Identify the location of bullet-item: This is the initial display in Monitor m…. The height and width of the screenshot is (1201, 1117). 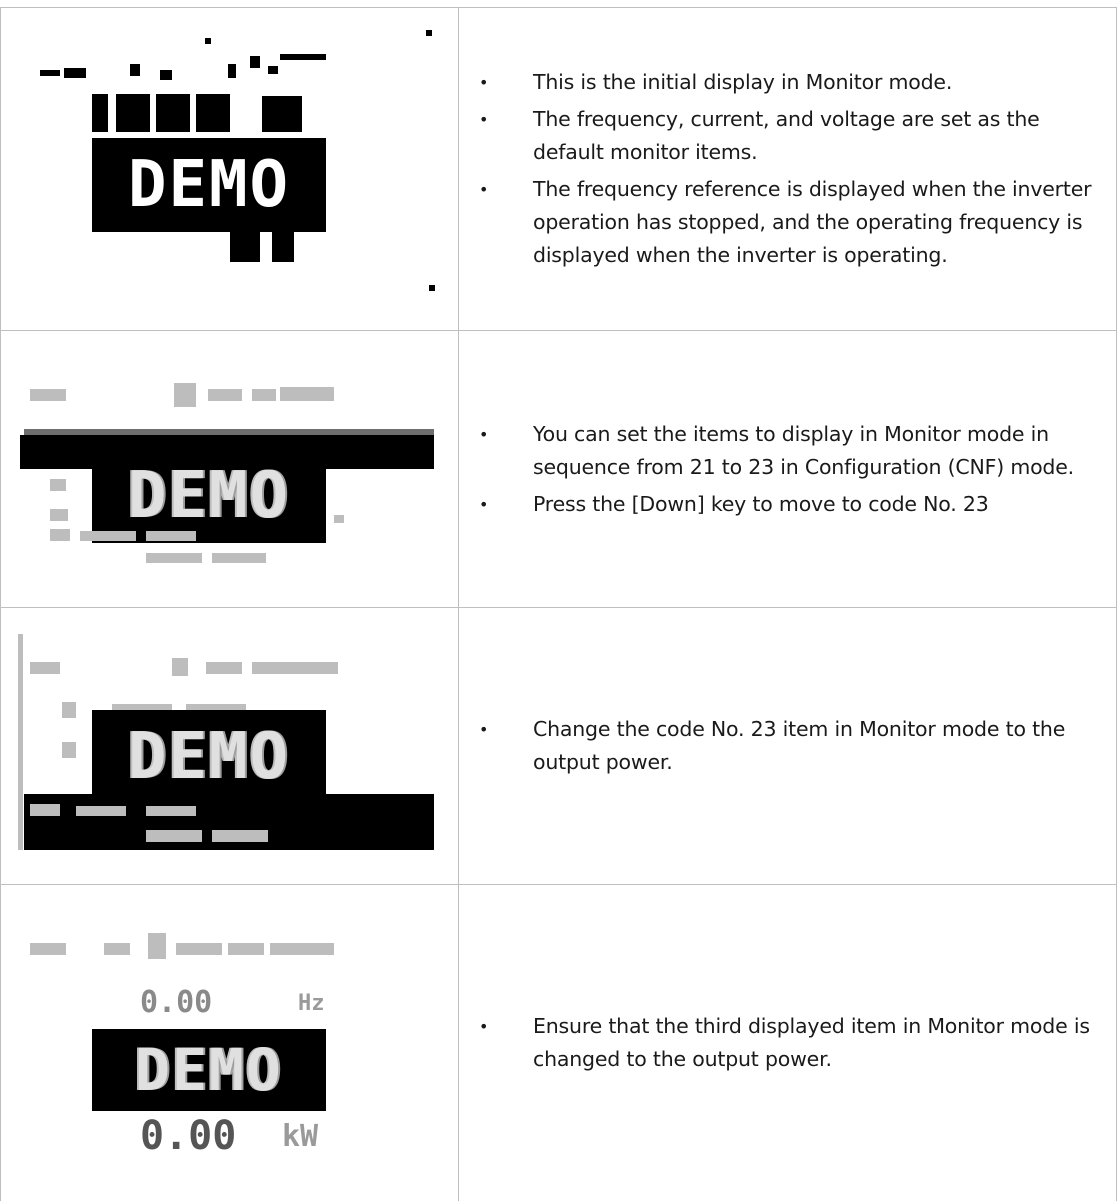
(787, 82).